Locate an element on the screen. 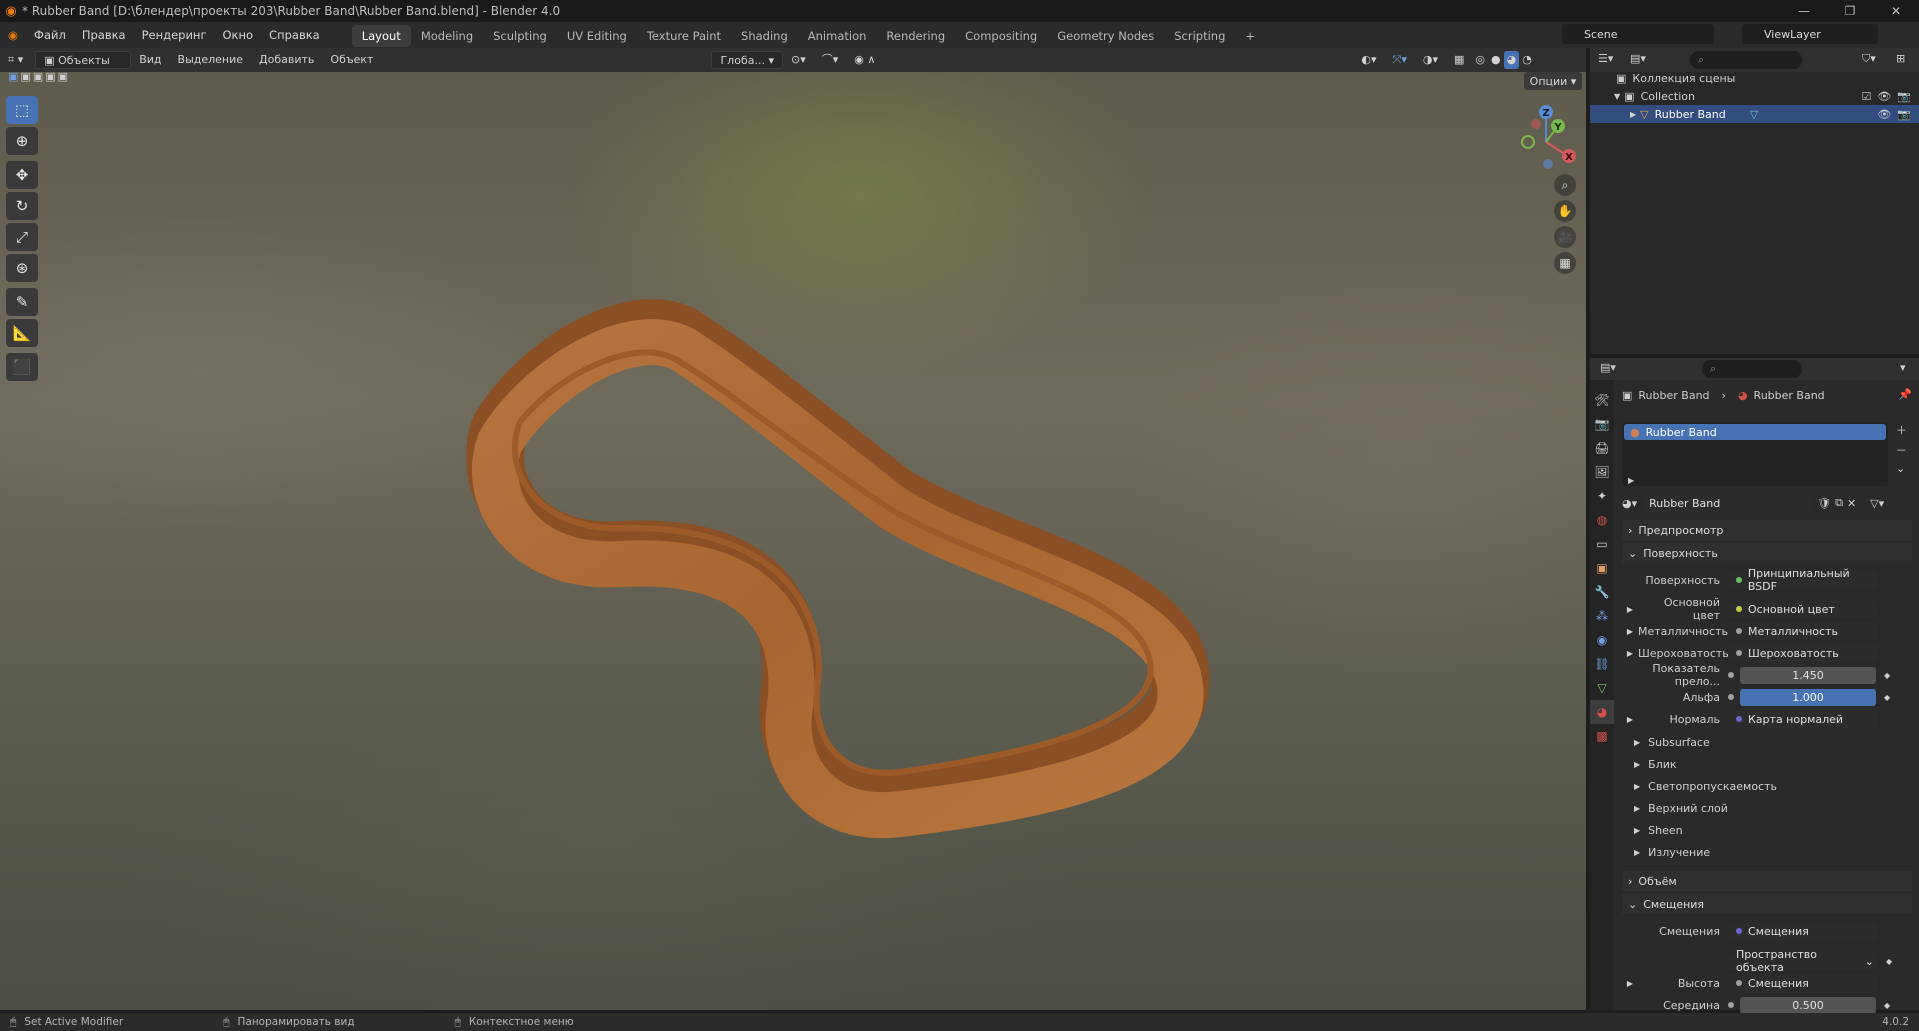 This screenshot has width=1919, height=1031. subpanel-emission: ▶ Излучение is located at coordinates (1672, 852).